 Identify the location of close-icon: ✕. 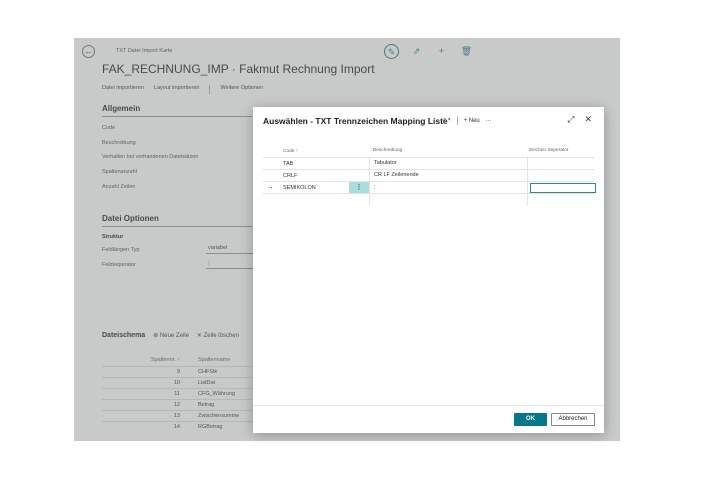
(588, 119).